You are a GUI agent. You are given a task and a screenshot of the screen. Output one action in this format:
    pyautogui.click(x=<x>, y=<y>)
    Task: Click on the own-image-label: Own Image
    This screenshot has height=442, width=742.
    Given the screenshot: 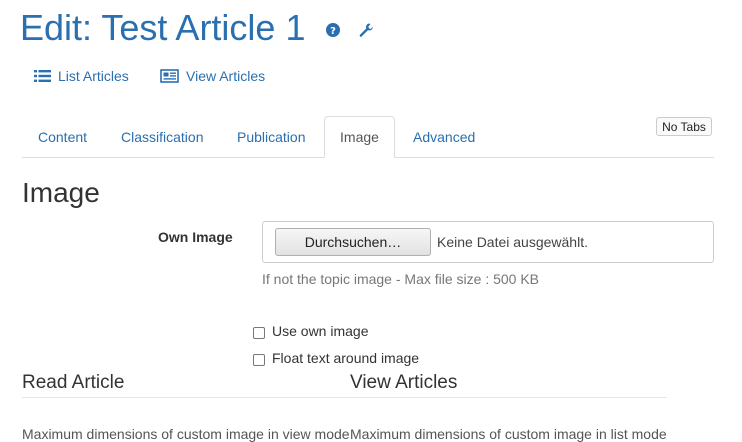 What is the action you would take?
    pyautogui.click(x=195, y=237)
    